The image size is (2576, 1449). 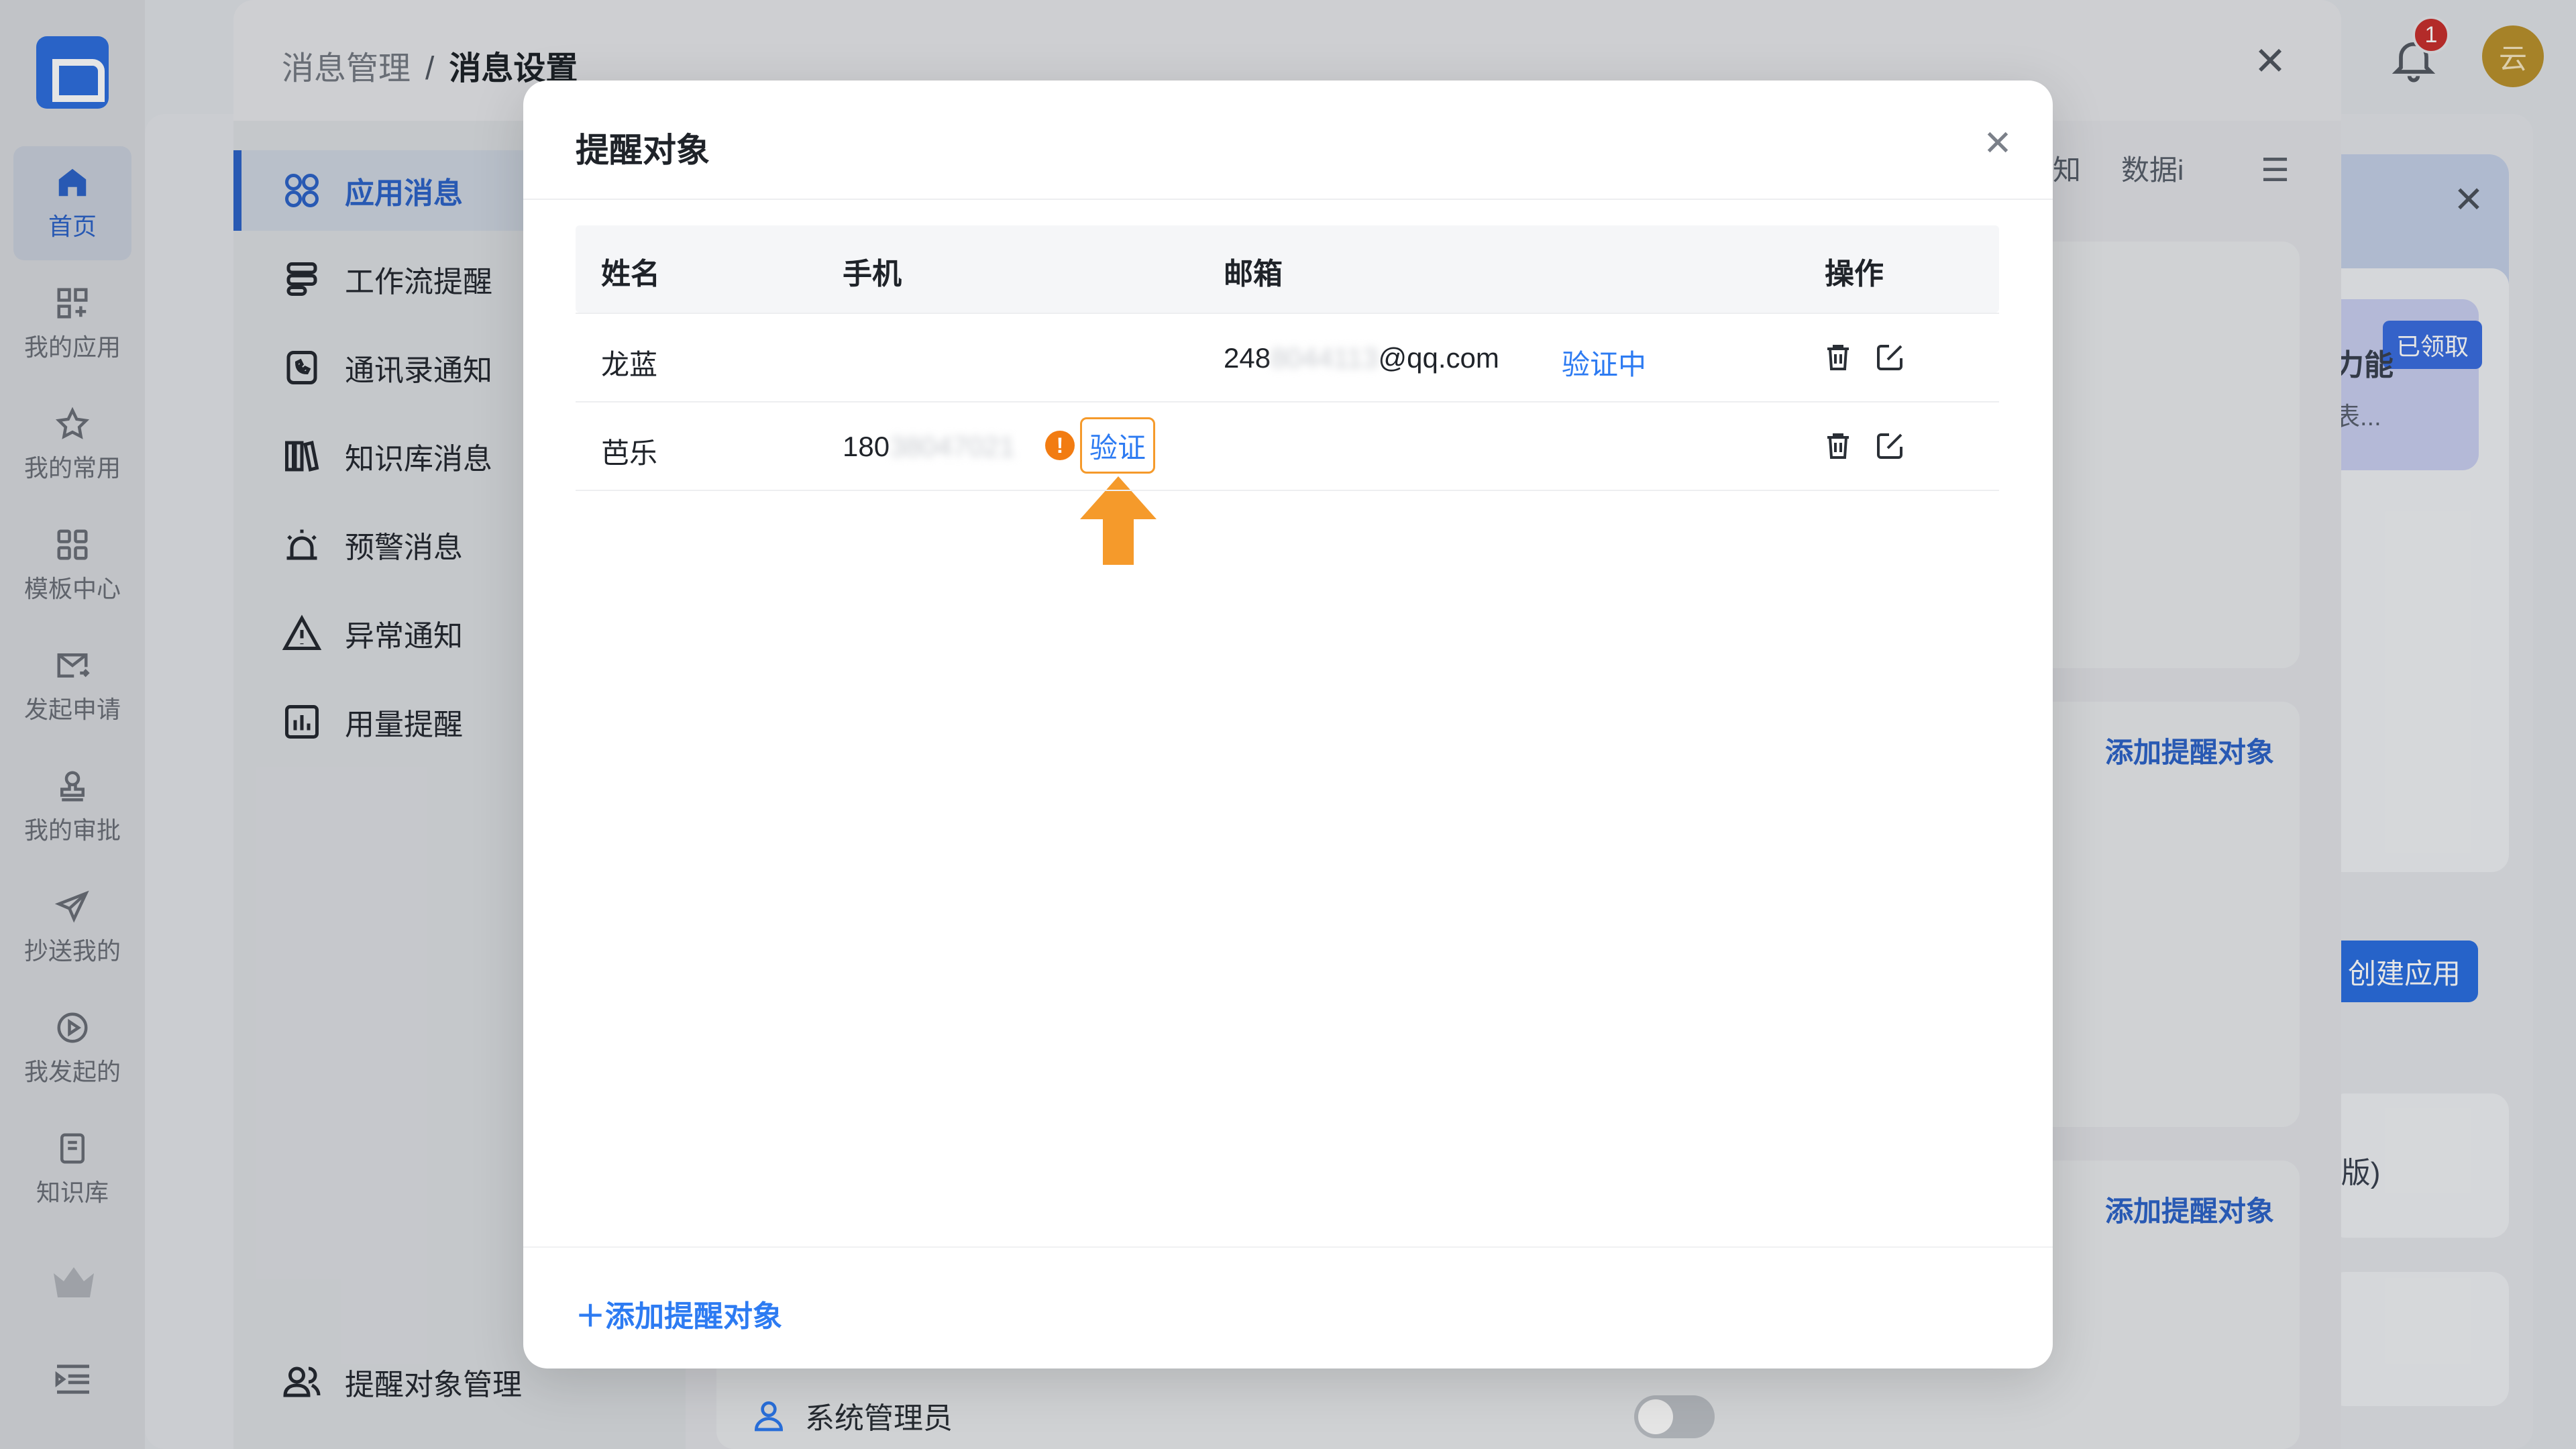 I want to click on row2-edit-icon, so click(x=1890, y=445).